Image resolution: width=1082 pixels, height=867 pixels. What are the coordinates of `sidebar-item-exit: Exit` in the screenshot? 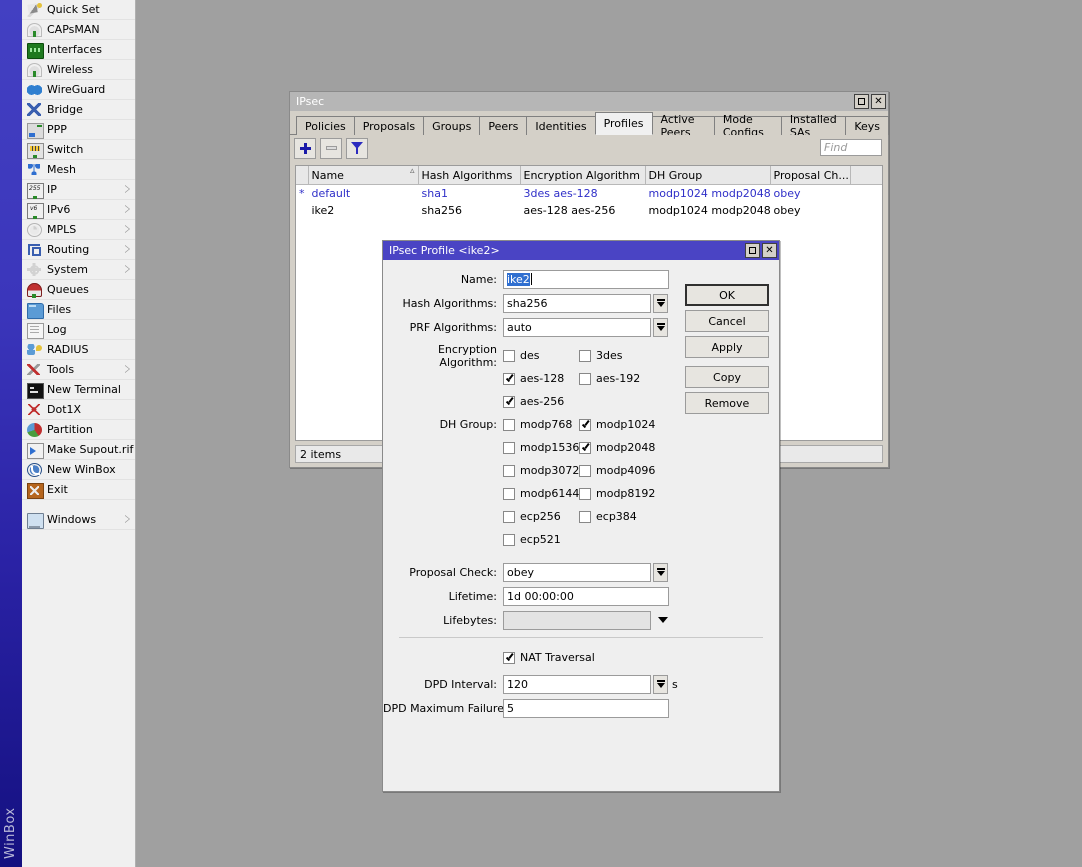 It's located at (78, 490).